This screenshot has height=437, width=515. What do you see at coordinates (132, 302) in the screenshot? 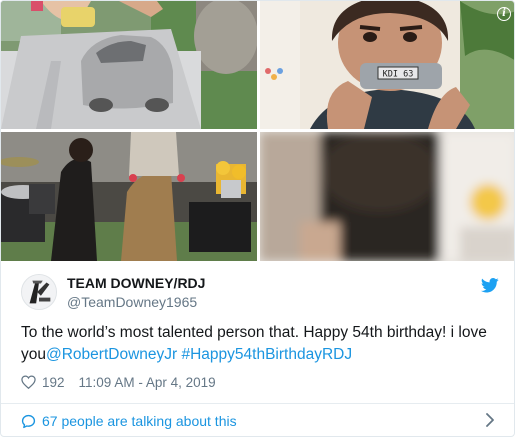
I see `author-handle: @TeamDowney1965` at bounding box center [132, 302].